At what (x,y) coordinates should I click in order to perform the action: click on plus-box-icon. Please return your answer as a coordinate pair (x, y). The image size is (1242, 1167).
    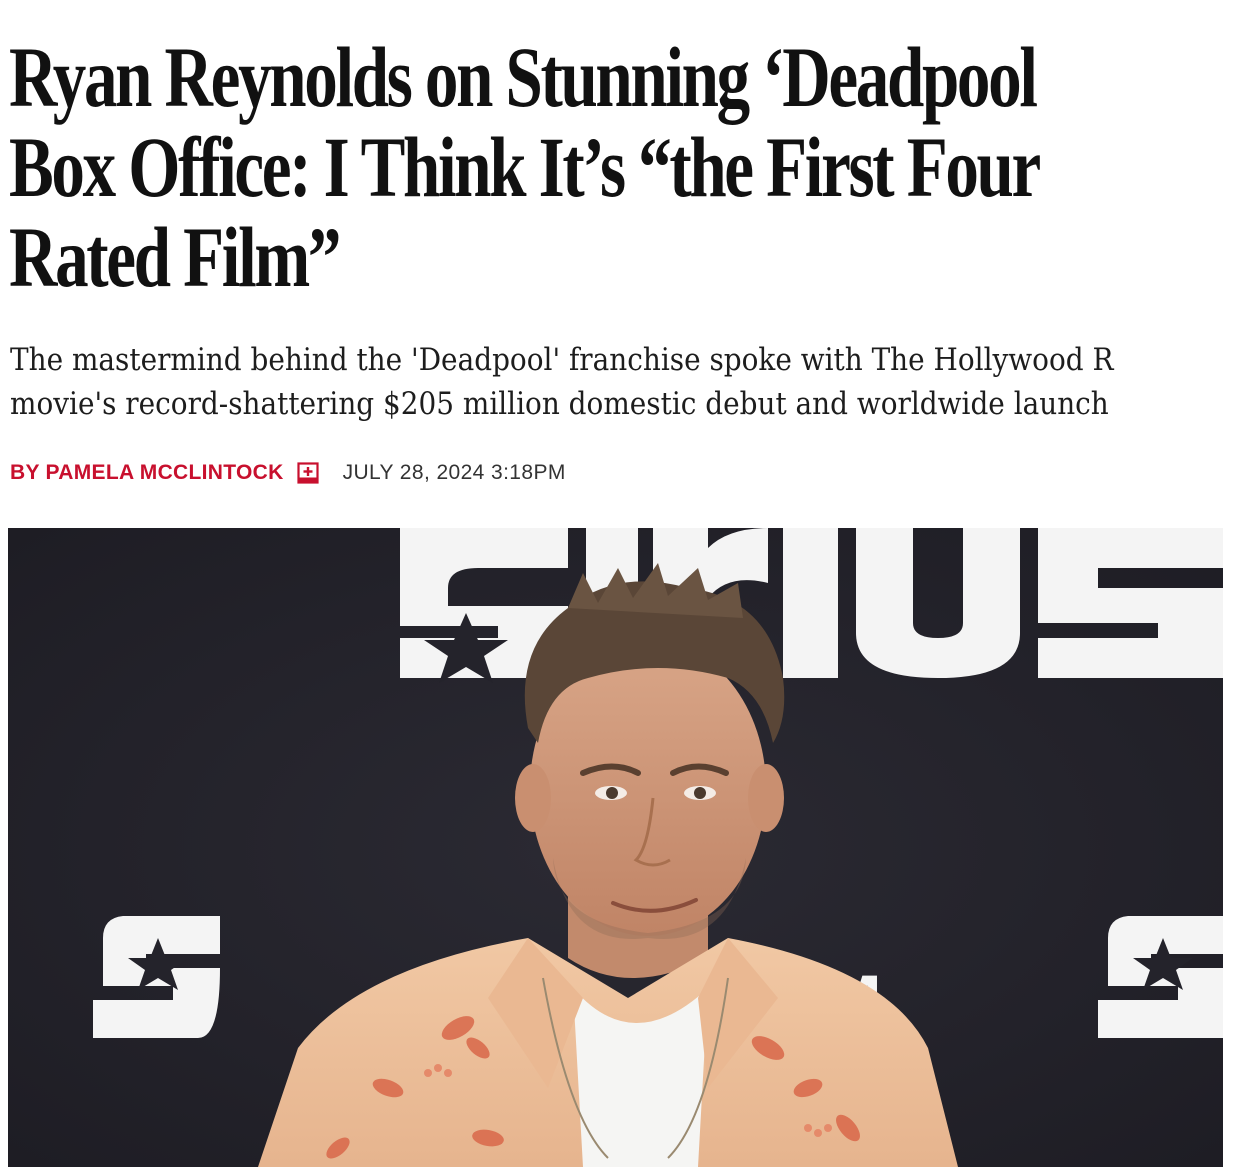
    Looking at the image, I should click on (307, 473).